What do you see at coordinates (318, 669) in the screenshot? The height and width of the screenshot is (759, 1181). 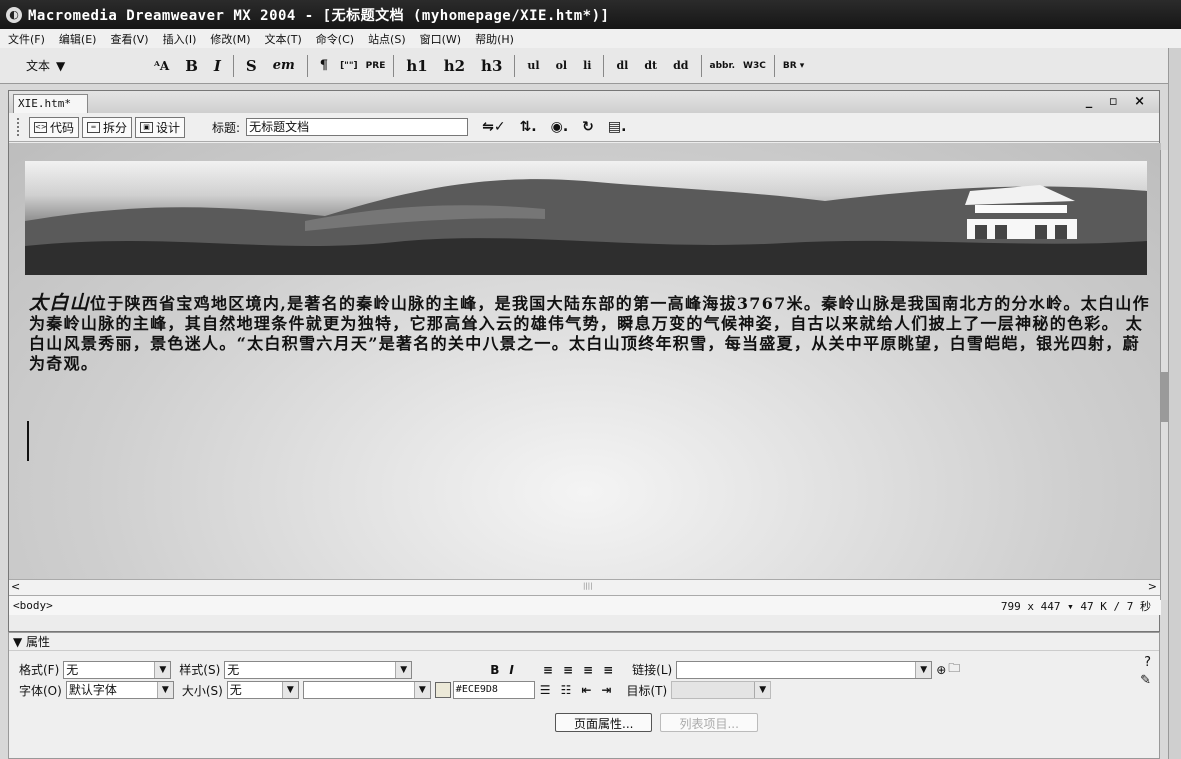 I see `style-select: 无 ▼` at bounding box center [318, 669].